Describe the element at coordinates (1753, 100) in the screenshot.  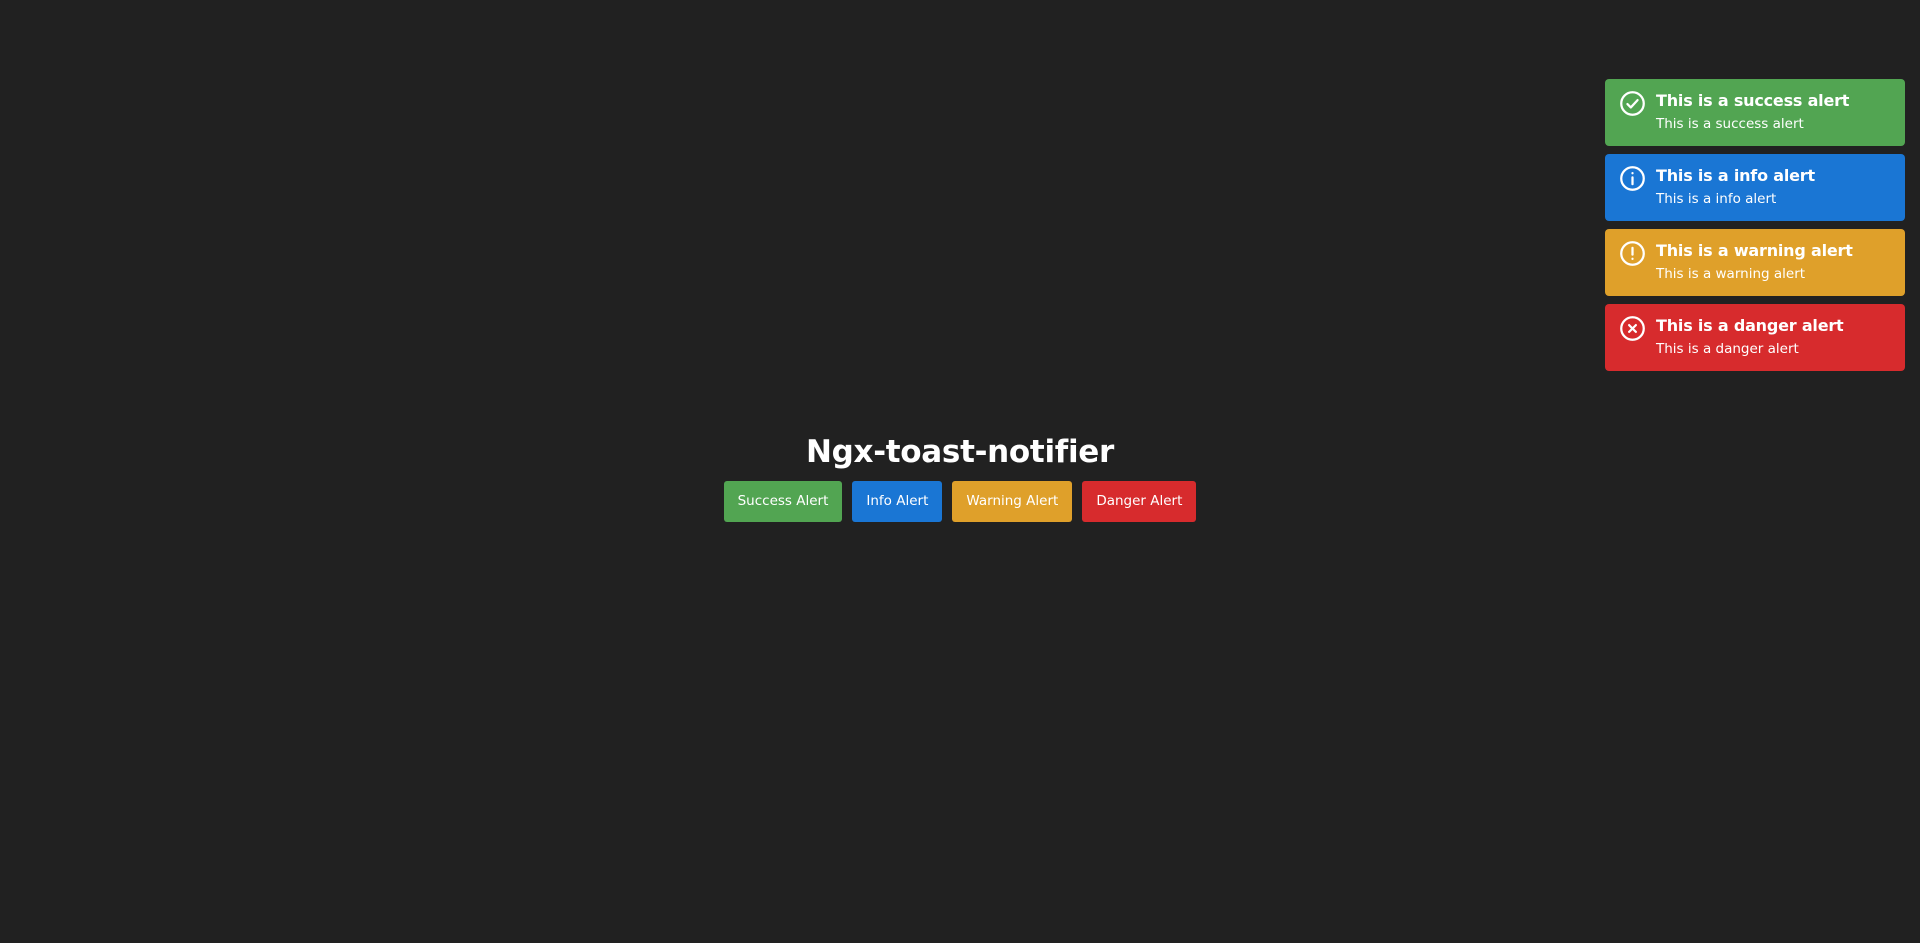
I see `toast-title: This is a success alert` at that location.